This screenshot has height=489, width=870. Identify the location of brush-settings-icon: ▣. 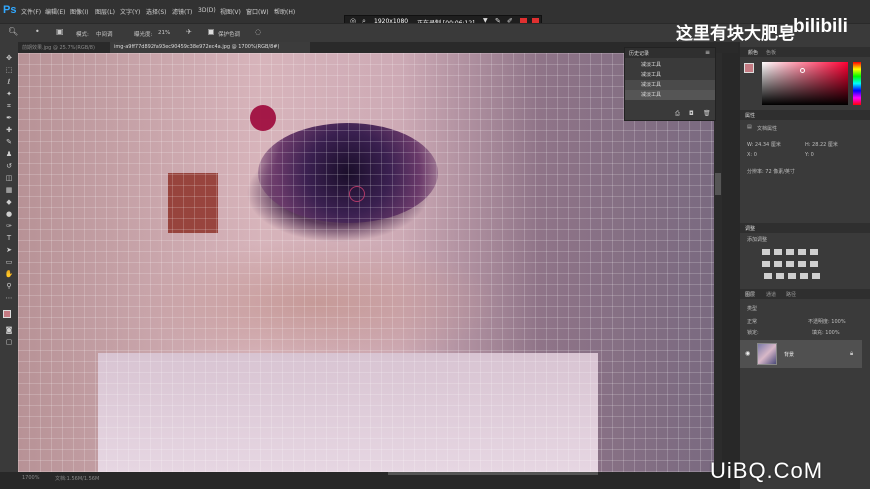
(60, 31).